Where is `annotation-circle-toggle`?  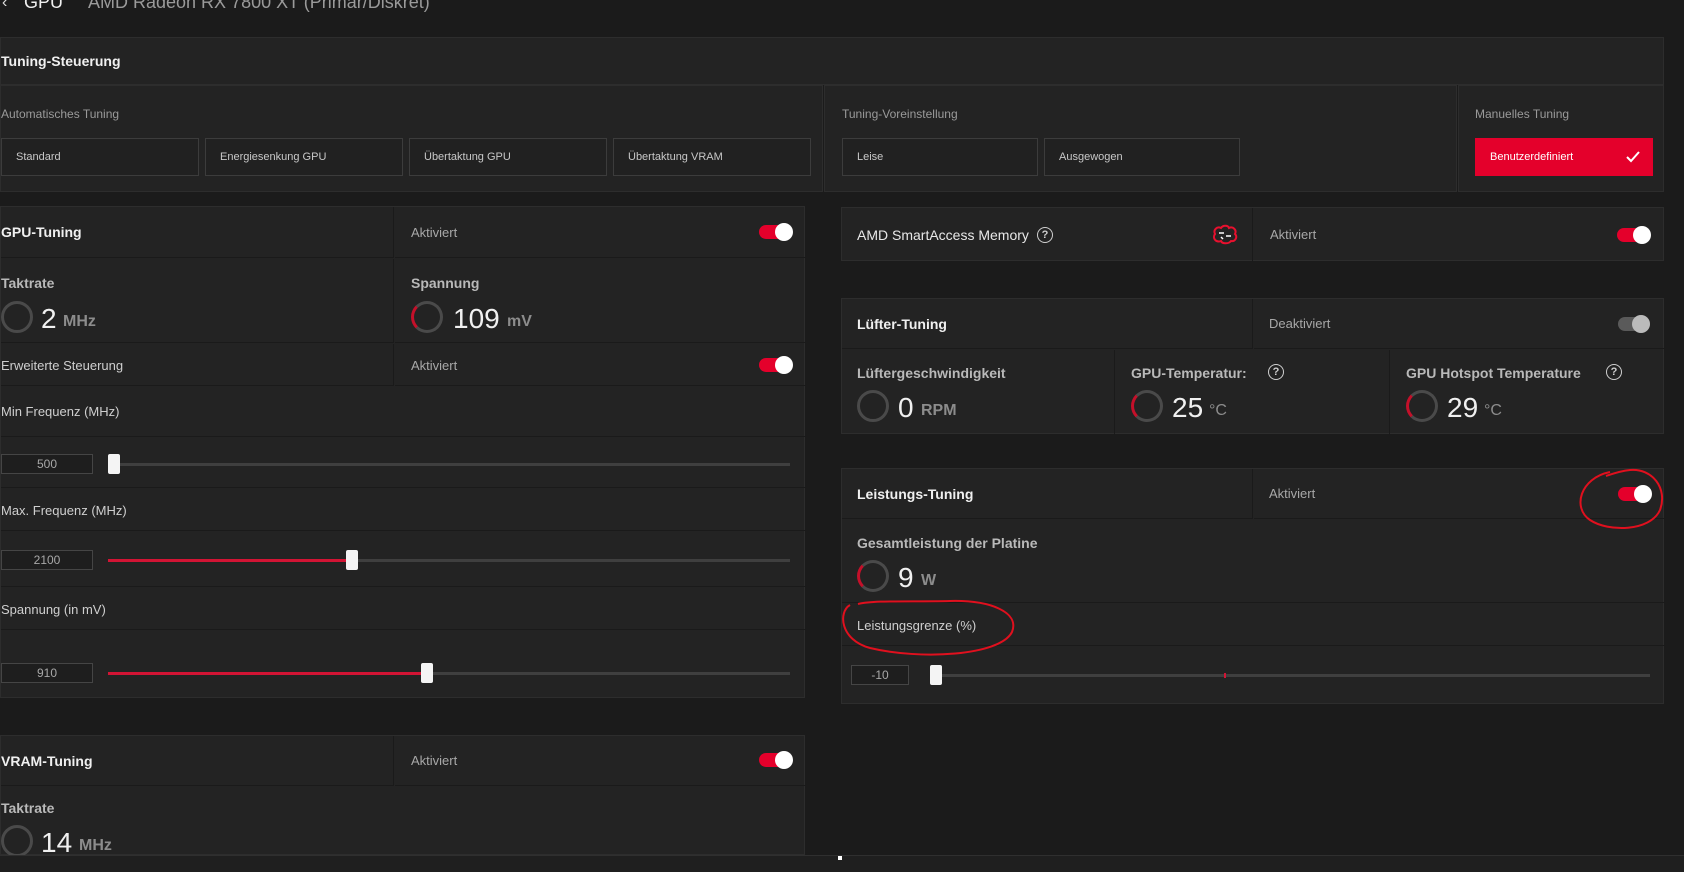
annotation-circle-toggle is located at coordinates (1621, 498).